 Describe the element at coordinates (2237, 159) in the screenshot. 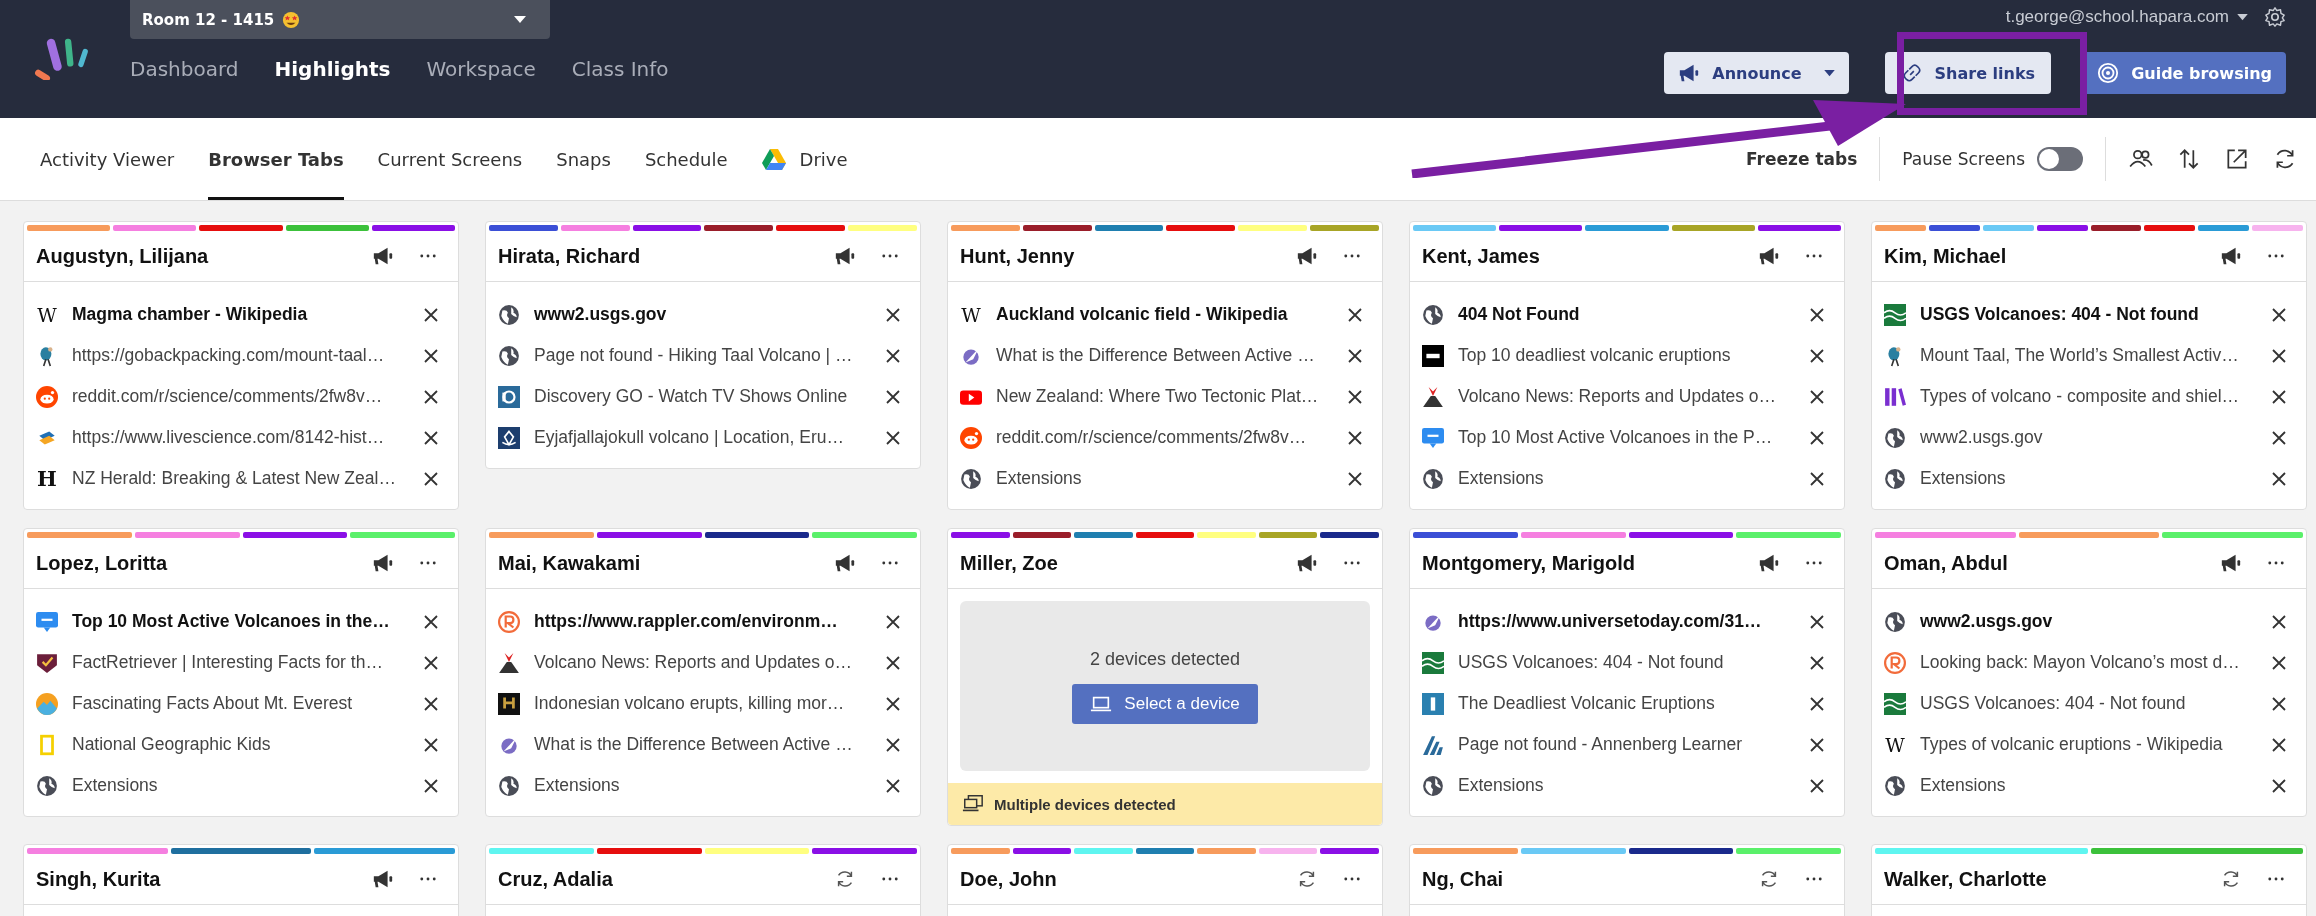

I see `pop-out-icon` at that location.